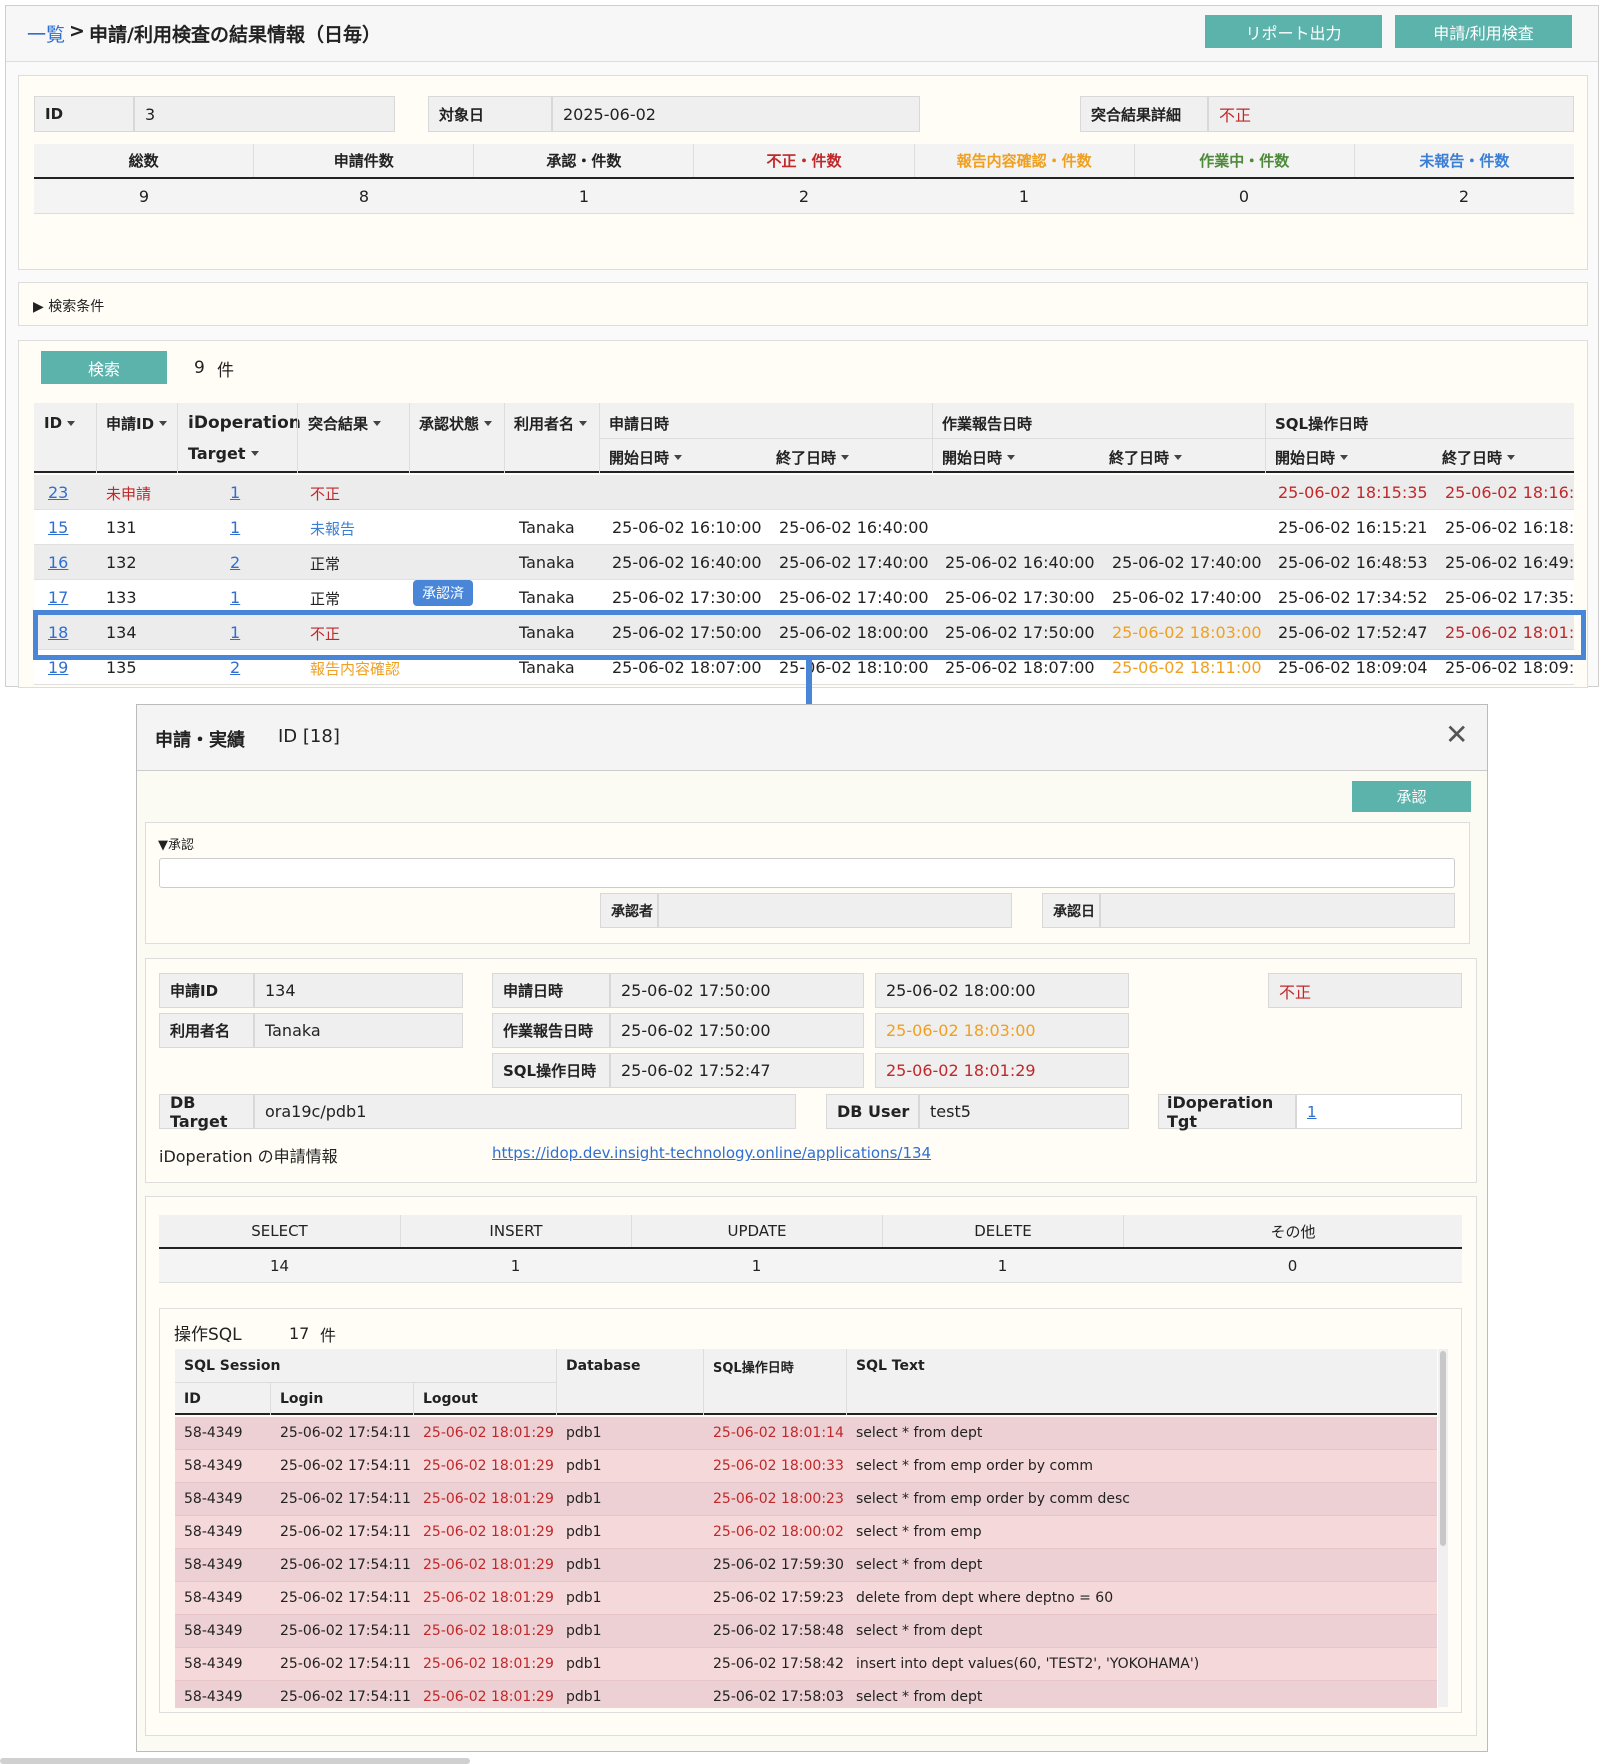 The height and width of the screenshot is (1764, 1604). I want to click on sql-table-scrollbar, so click(1443, 1528).